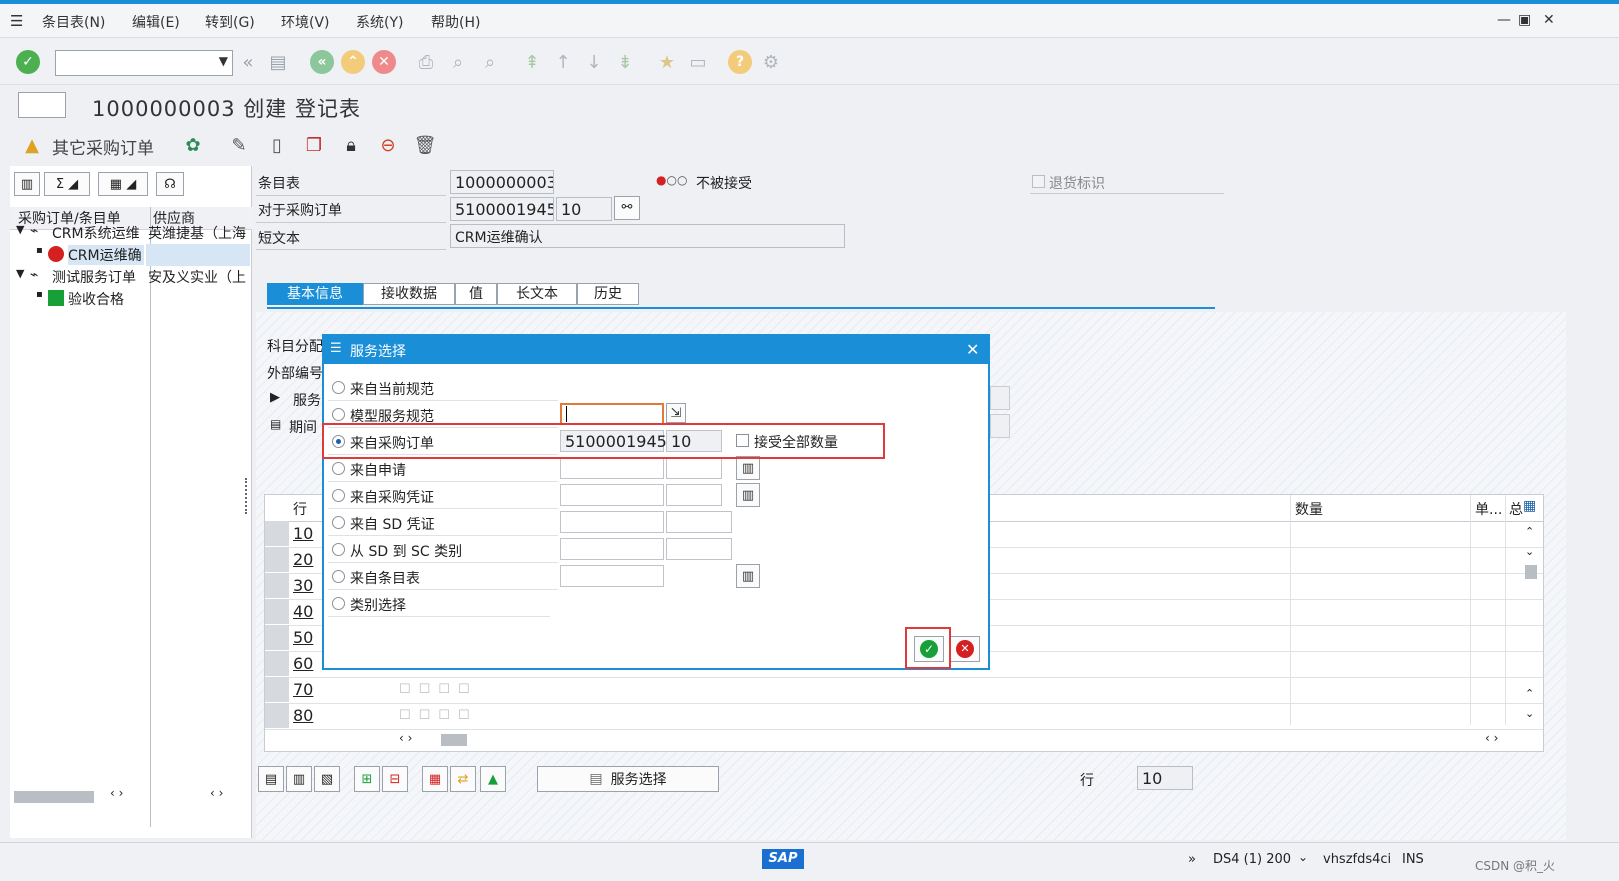 The height and width of the screenshot is (881, 1619). What do you see at coordinates (612, 549) in the screenshot?
I see `sd-to-sc-input` at bounding box center [612, 549].